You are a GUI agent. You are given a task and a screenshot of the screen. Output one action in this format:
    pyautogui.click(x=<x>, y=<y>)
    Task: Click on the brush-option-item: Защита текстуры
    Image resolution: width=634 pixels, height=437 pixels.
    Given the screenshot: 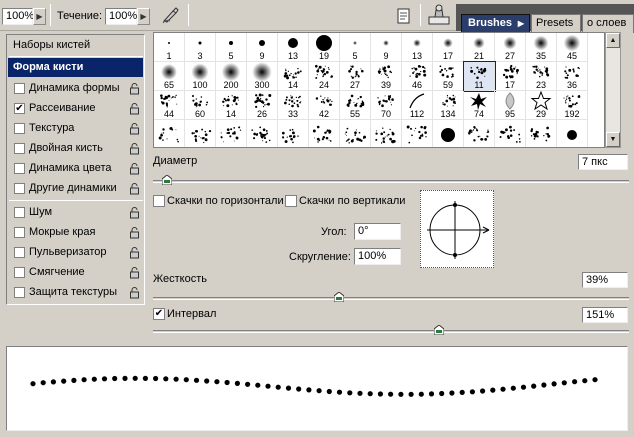 What is the action you would take?
    pyautogui.click(x=75, y=292)
    